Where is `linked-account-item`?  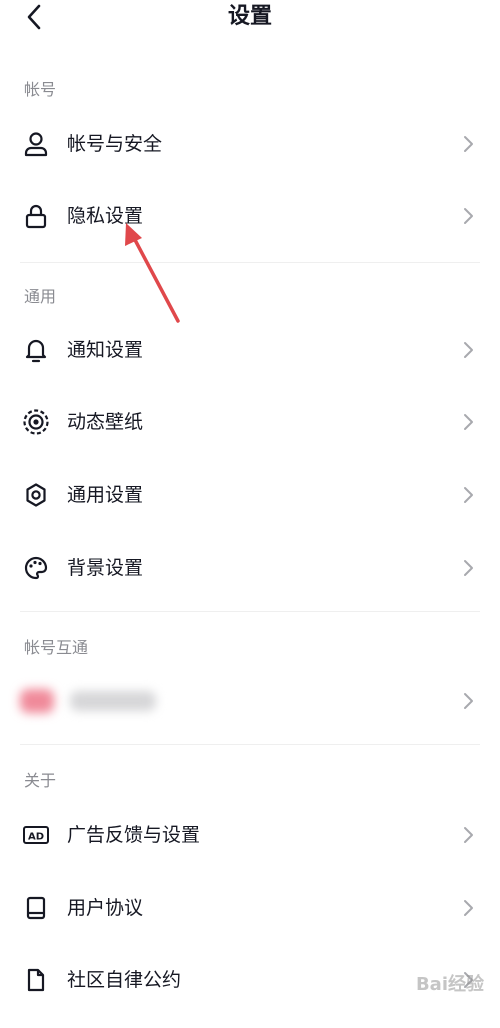
linked-account-item is located at coordinates (250, 701).